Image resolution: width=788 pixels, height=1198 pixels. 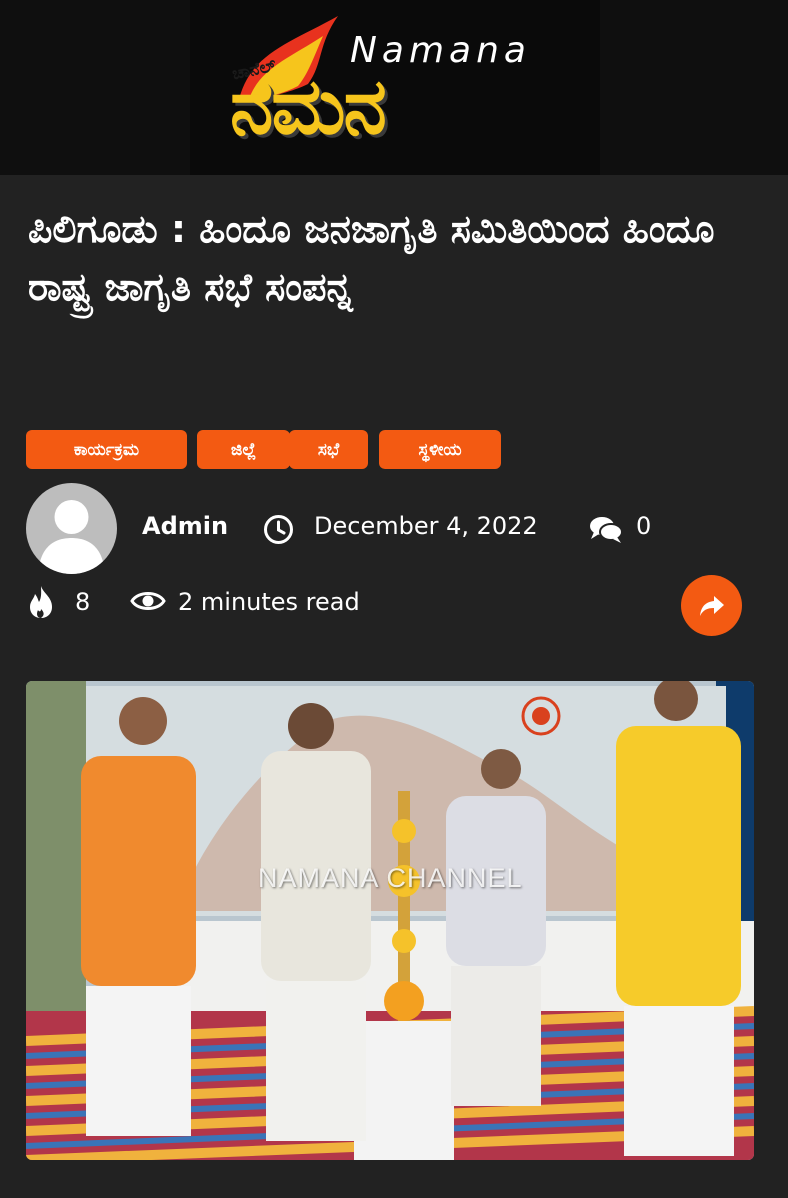 I want to click on hot-count: 8, so click(x=83, y=602).